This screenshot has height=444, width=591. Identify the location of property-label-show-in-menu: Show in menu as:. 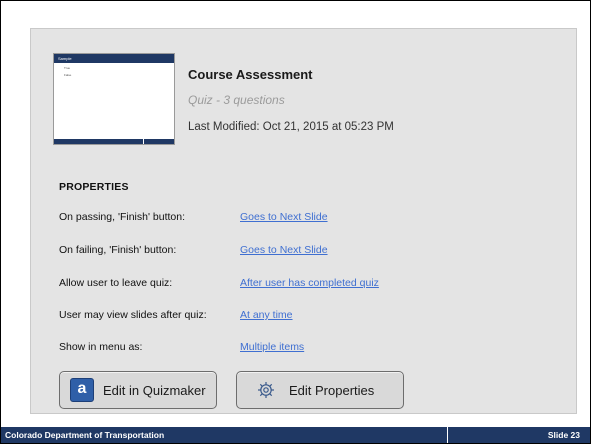
(101, 347).